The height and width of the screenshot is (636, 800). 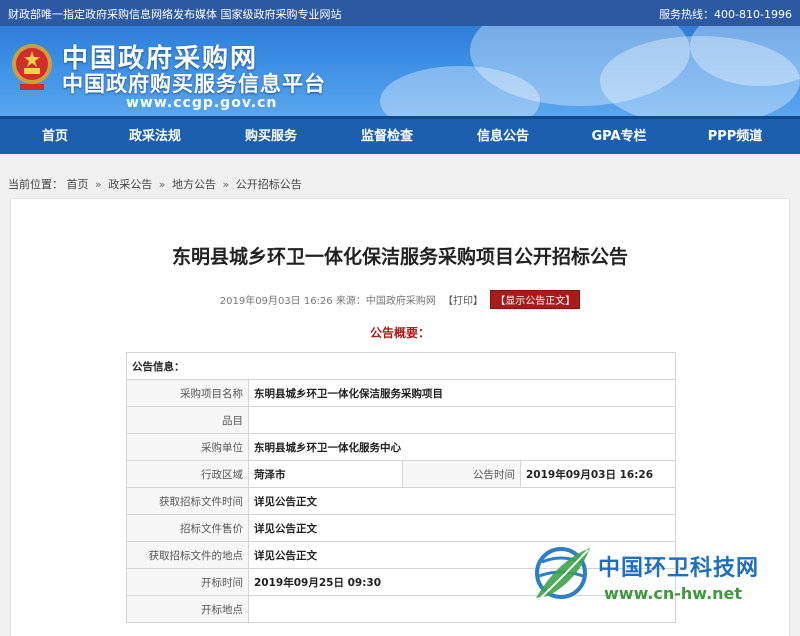 I want to click on watermark-title: 中国环卫科技网, so click(x=679, y=568).